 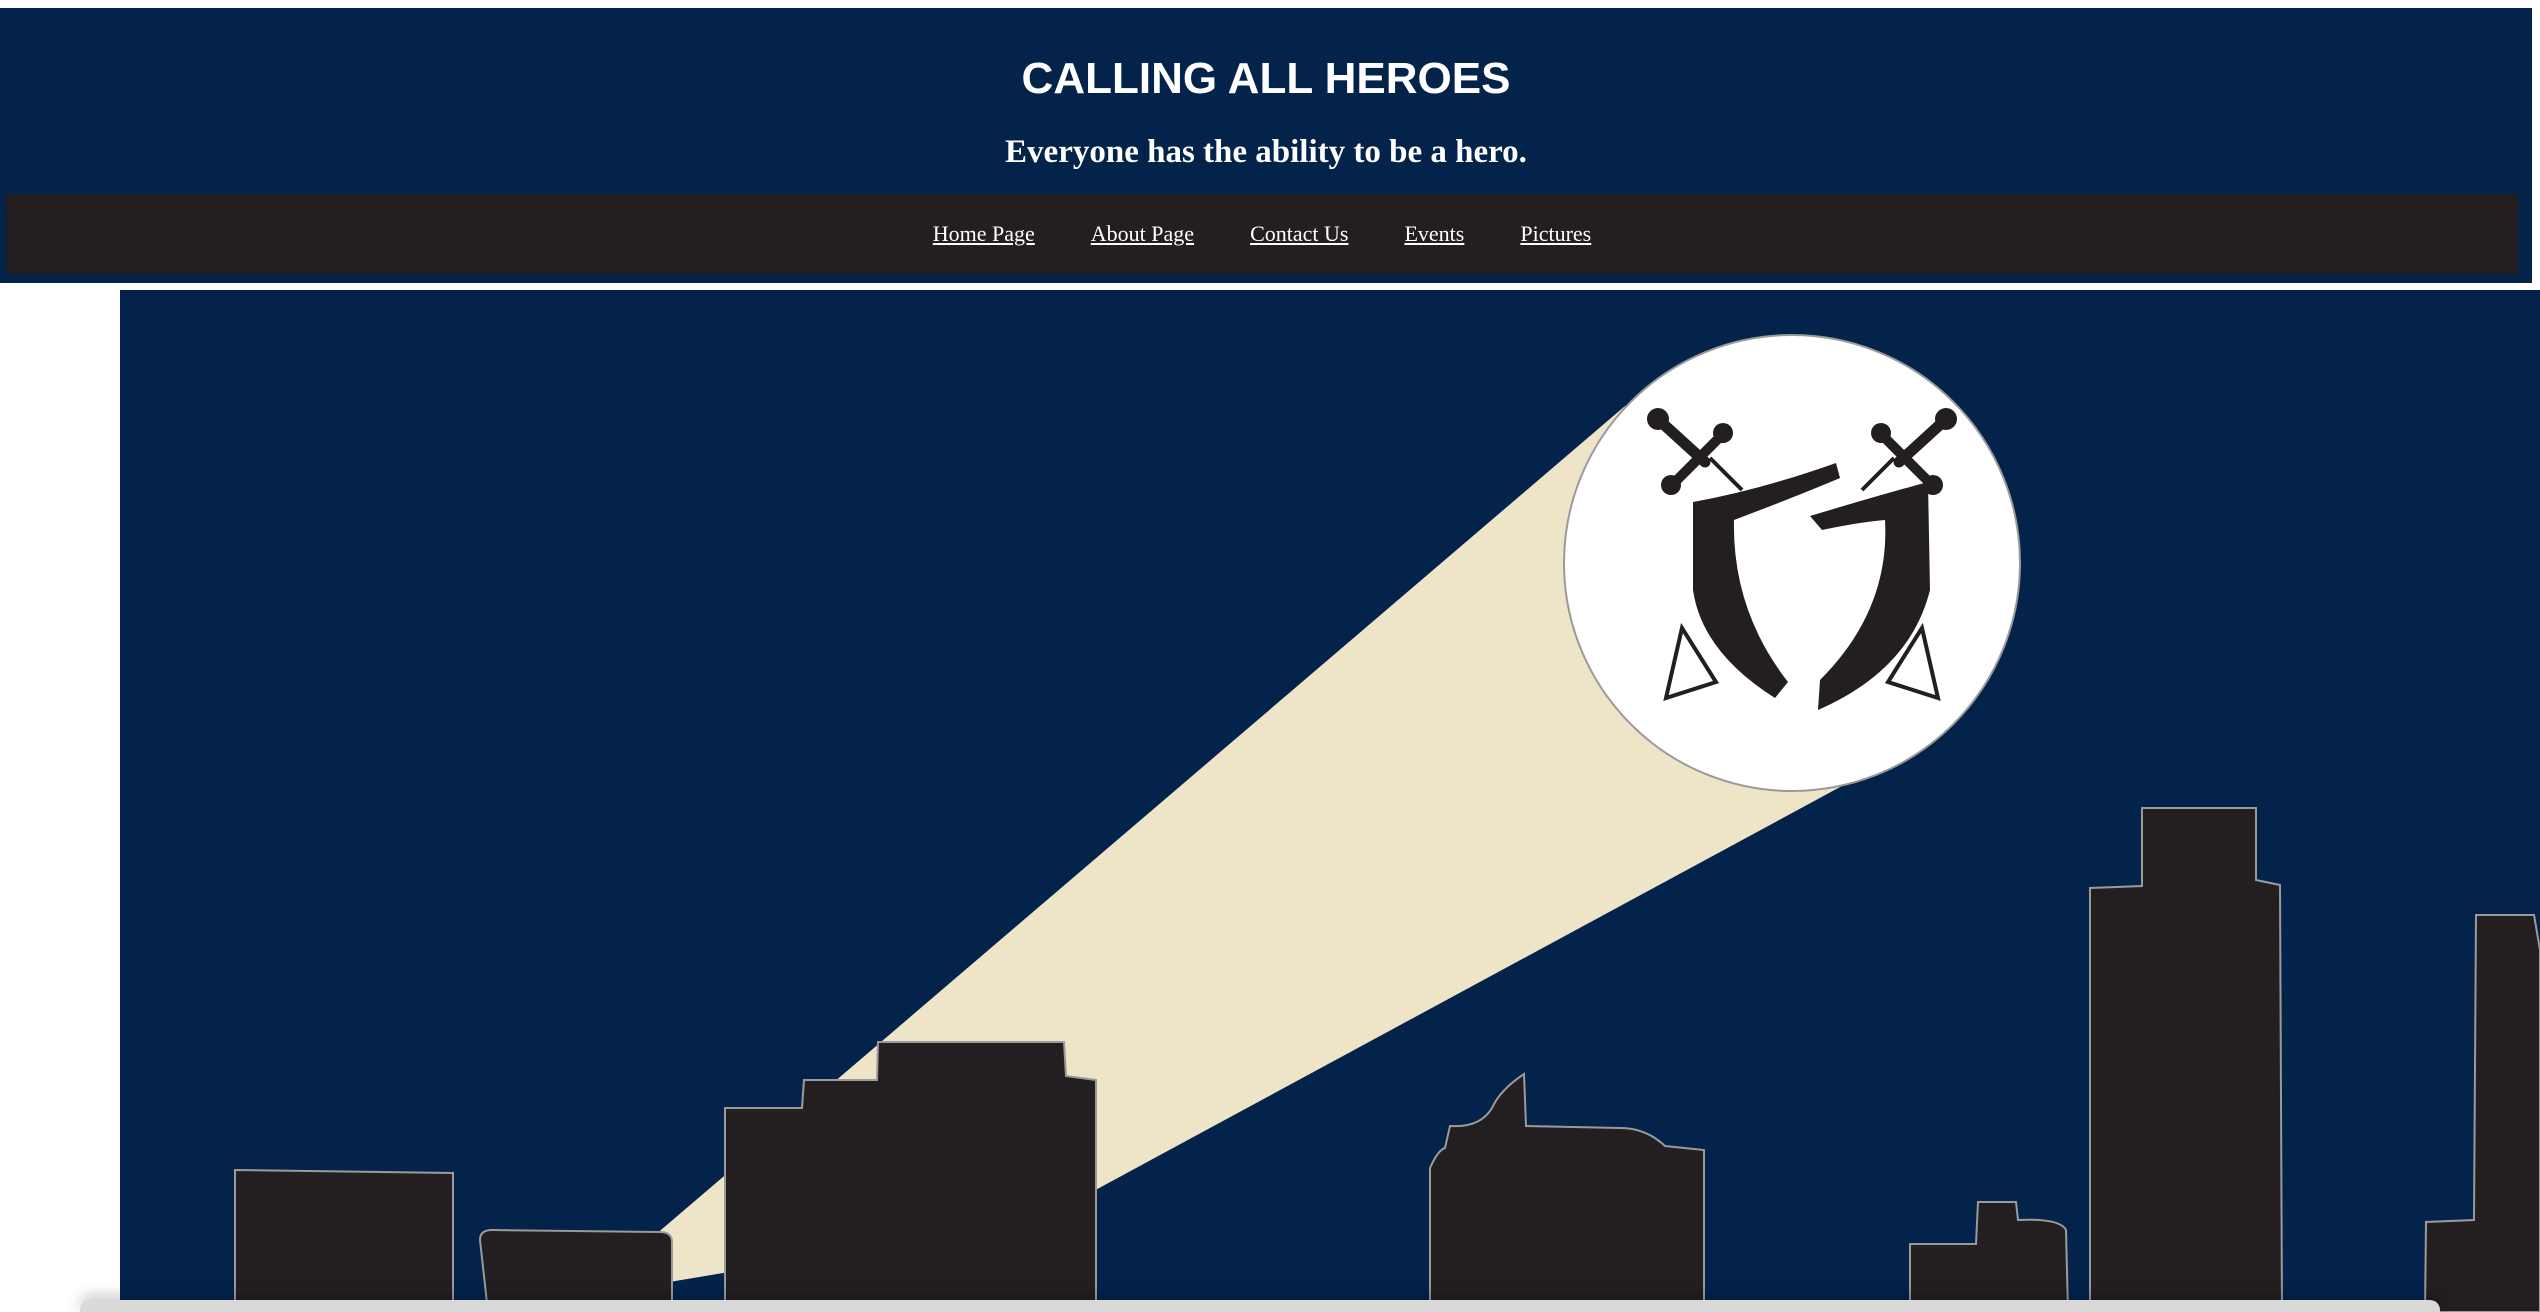 What do you see at coordinates (1555, 234) in the screenshot?
I see `nav-pictures-link: Pictures` at bounding box center [1555, 234].